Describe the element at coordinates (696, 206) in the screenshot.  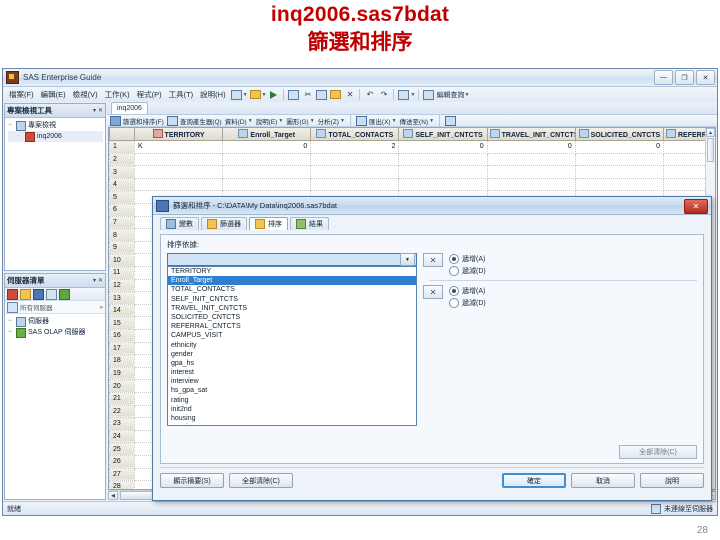
I see `dialog-close-button: ✕` at that location.